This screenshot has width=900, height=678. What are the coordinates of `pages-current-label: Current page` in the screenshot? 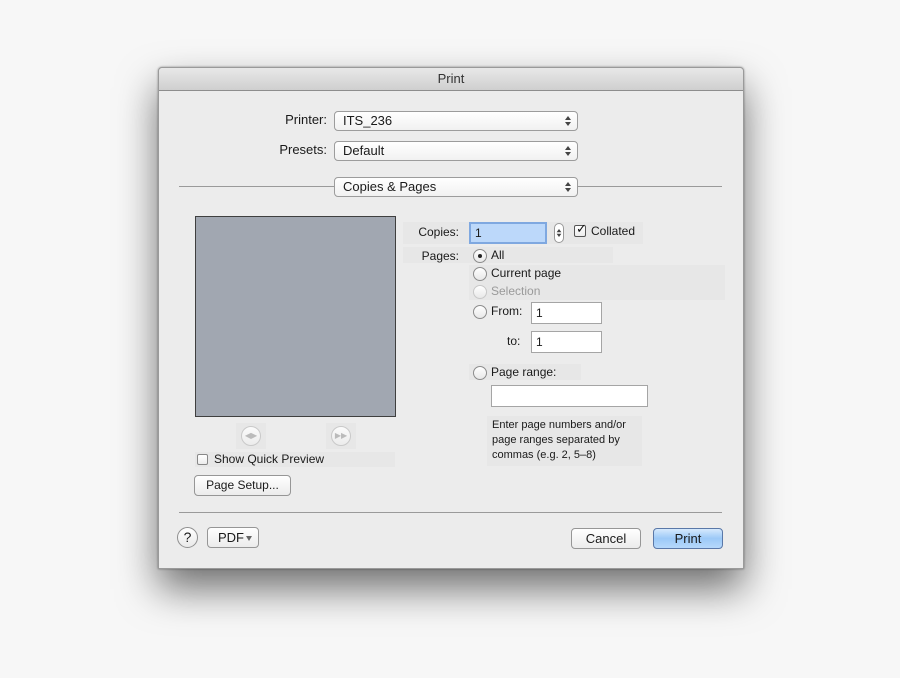 It's located at (526, 273).